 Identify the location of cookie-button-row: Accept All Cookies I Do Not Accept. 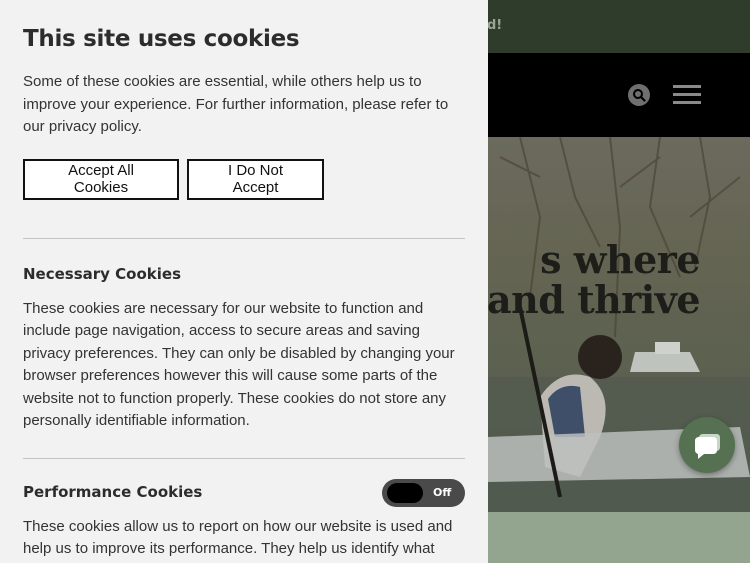
(244, 179).